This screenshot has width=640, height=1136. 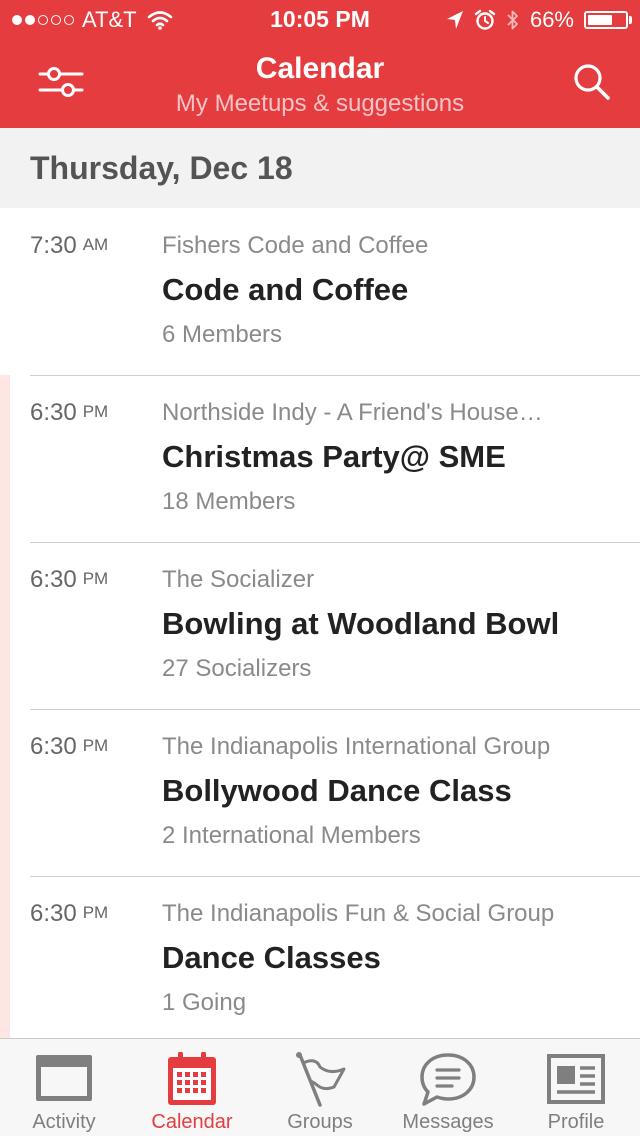 What do you see at coordinates (337, 790) in the screenshot?
I see `event-title: Bollywood Dance Class` at bounding box center [337, 790].